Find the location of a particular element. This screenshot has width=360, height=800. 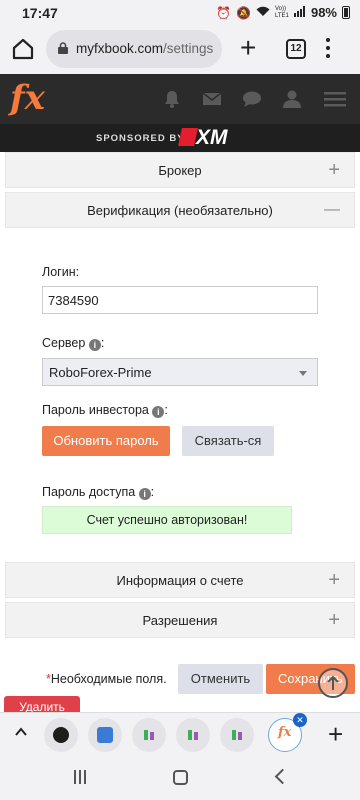

avatar-favicon is located at coordinates (61, 735).